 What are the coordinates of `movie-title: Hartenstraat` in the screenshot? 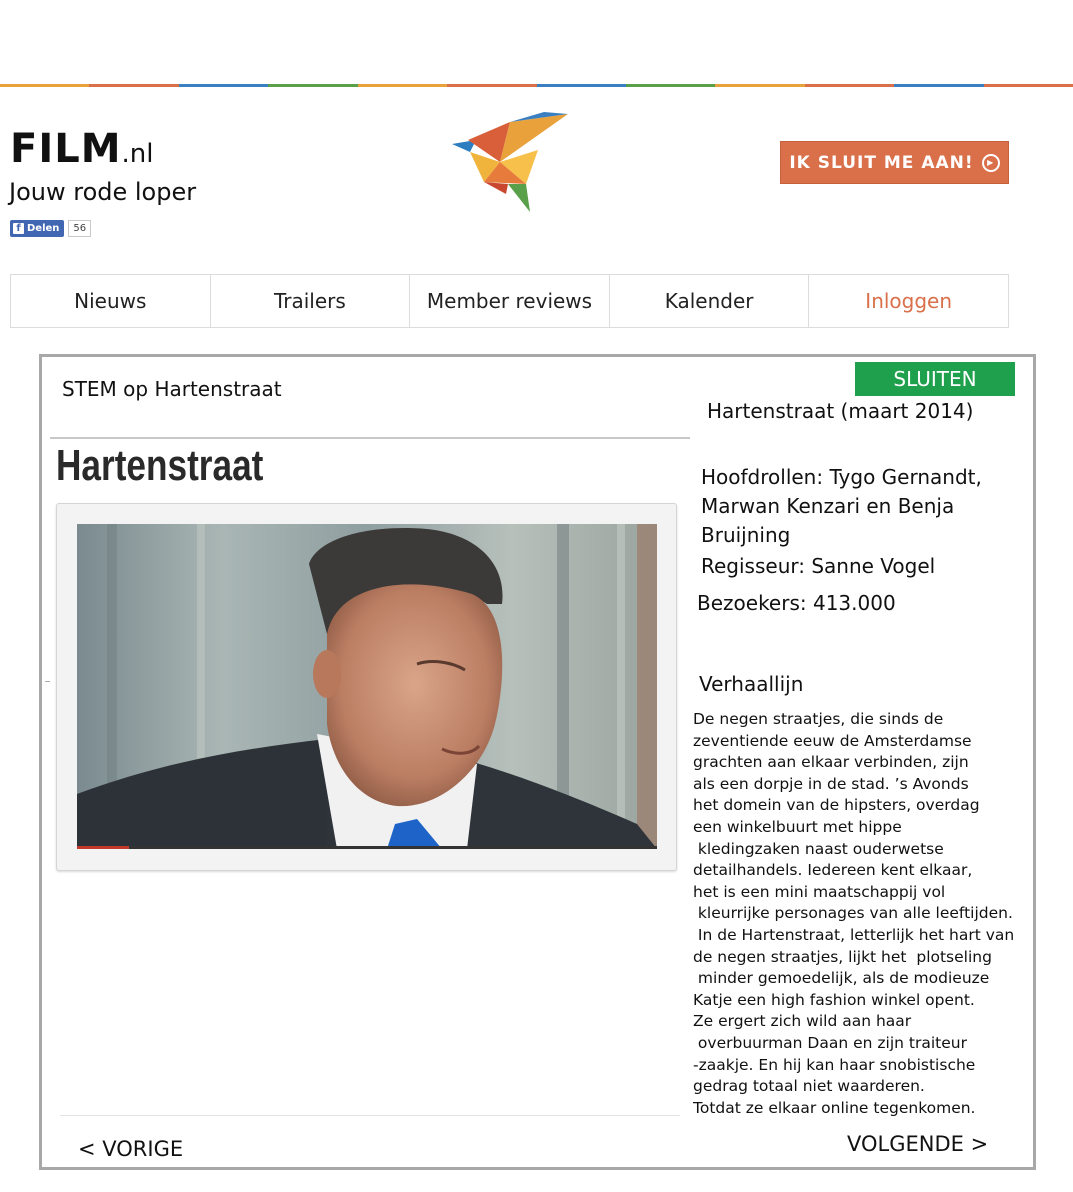 It's located at (160, 465).